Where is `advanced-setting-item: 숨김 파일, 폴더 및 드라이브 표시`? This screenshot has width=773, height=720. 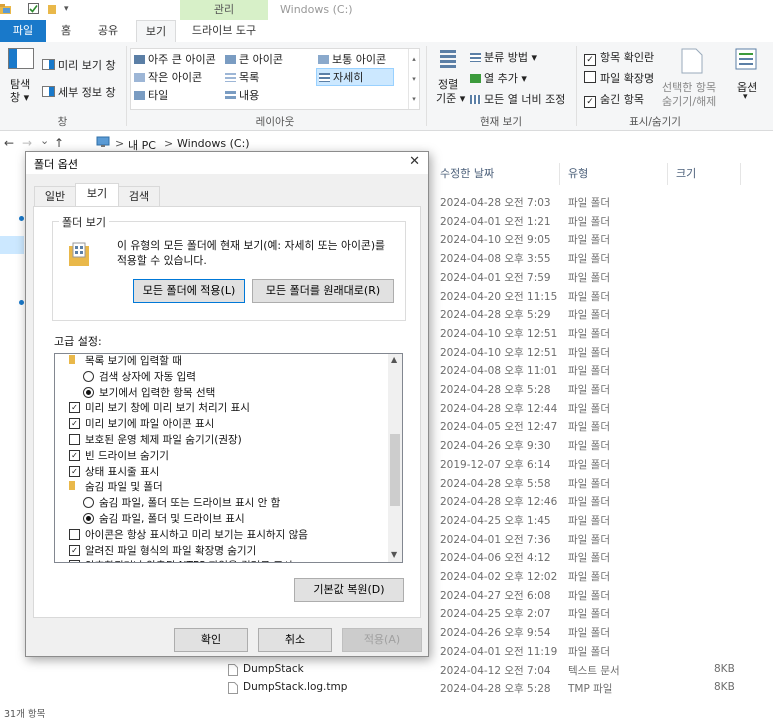 advanced-setting-item: 숨김 파일, 폴더 및 드라이브 표시 is located at coordinates (221, 519).